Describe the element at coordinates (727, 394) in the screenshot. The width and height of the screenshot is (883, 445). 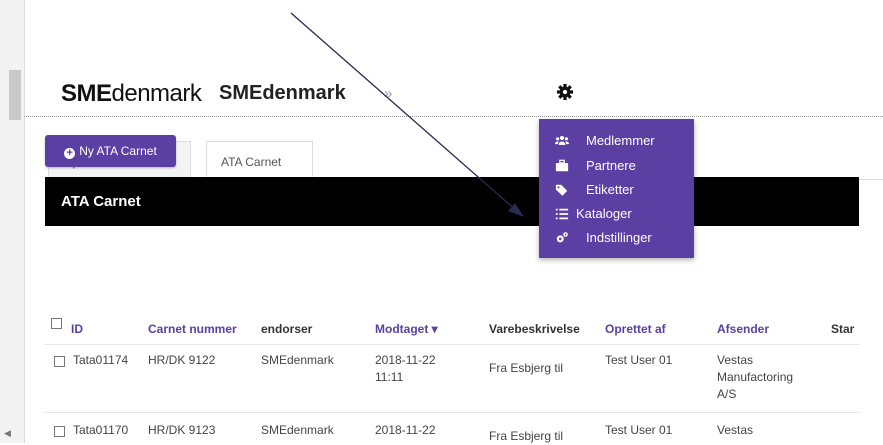
I see `cell-afsender-line3: A/S` at that location.